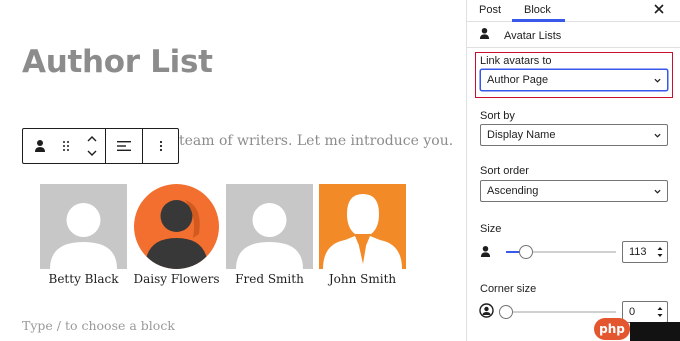  Describe the element at coordinates (574, 191) in the screenshot. I see `sort-order-select: Ascending` at that location.